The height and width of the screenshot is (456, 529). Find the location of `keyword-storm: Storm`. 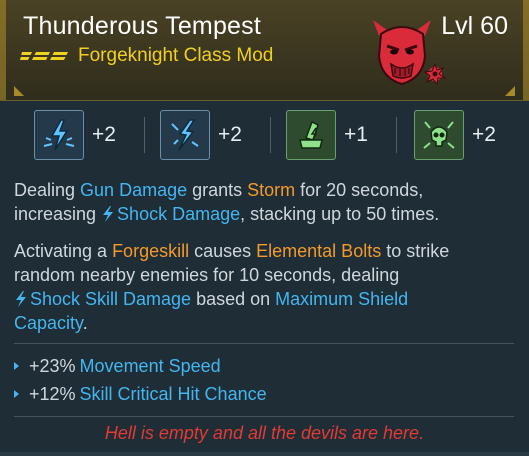

keyword-storm: Storm is located at coordinates (271, 190).